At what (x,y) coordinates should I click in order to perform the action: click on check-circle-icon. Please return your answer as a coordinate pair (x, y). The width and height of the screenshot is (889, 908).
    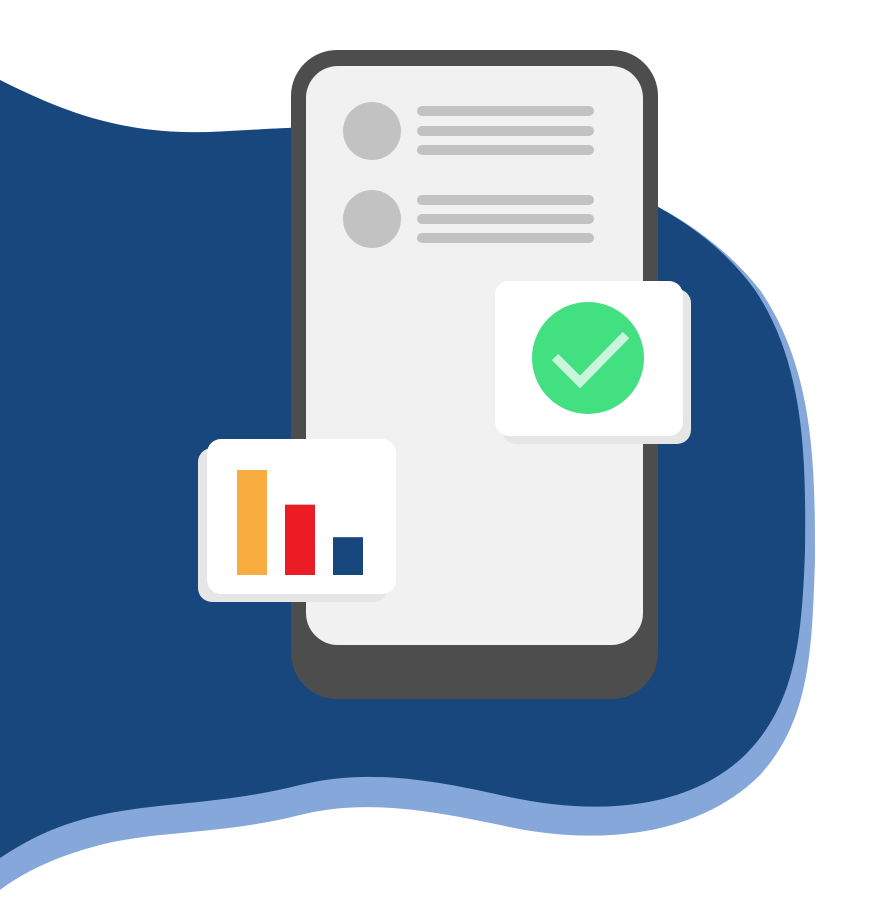
    Looking at the image, I should click on (588, 358).